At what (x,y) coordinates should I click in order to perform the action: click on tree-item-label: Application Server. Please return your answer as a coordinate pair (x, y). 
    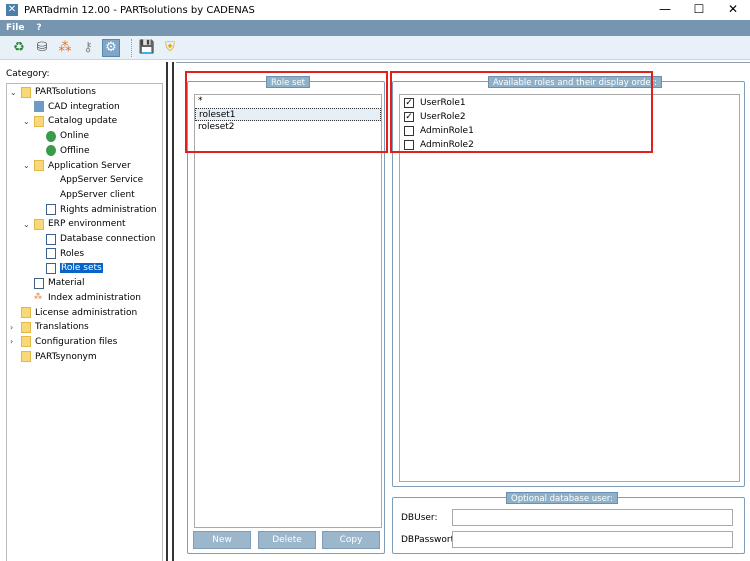
    Looking at the image, I should click on (89, 165).